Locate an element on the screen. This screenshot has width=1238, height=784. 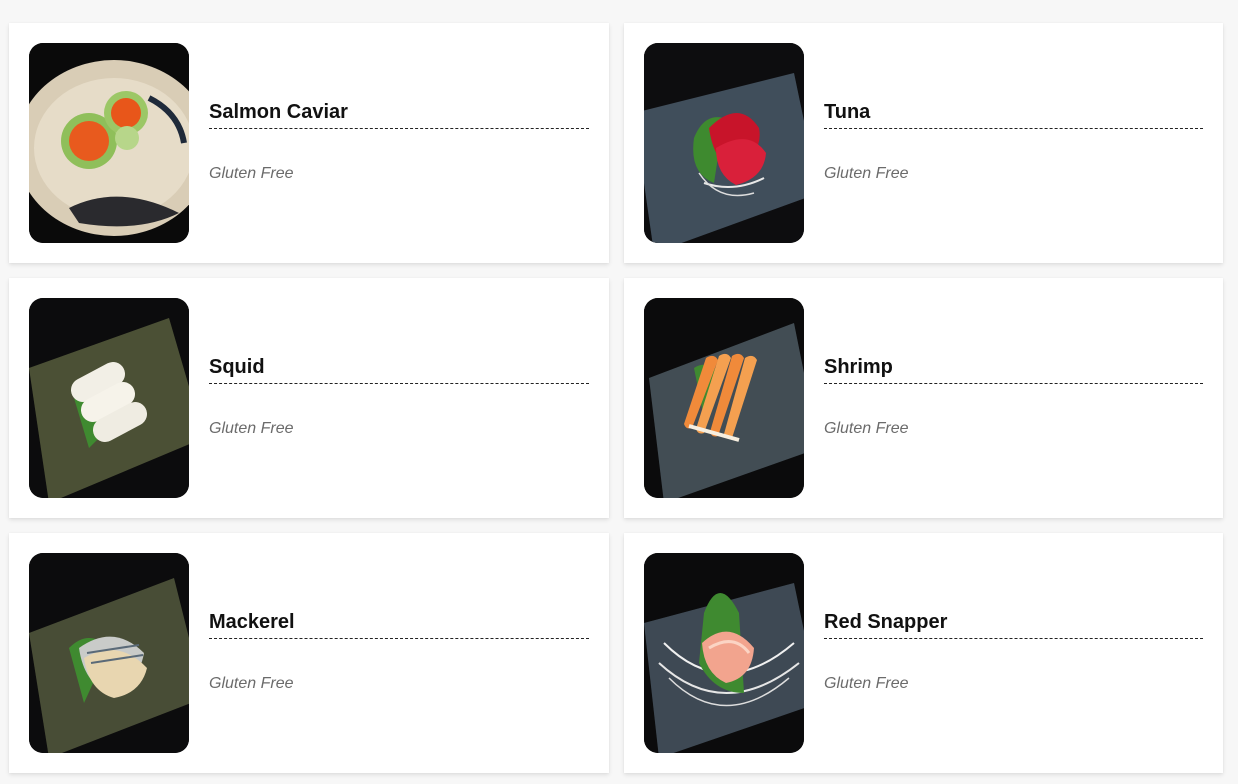
menu-item-title: Shrimp is located at coordinates (1013, 369).